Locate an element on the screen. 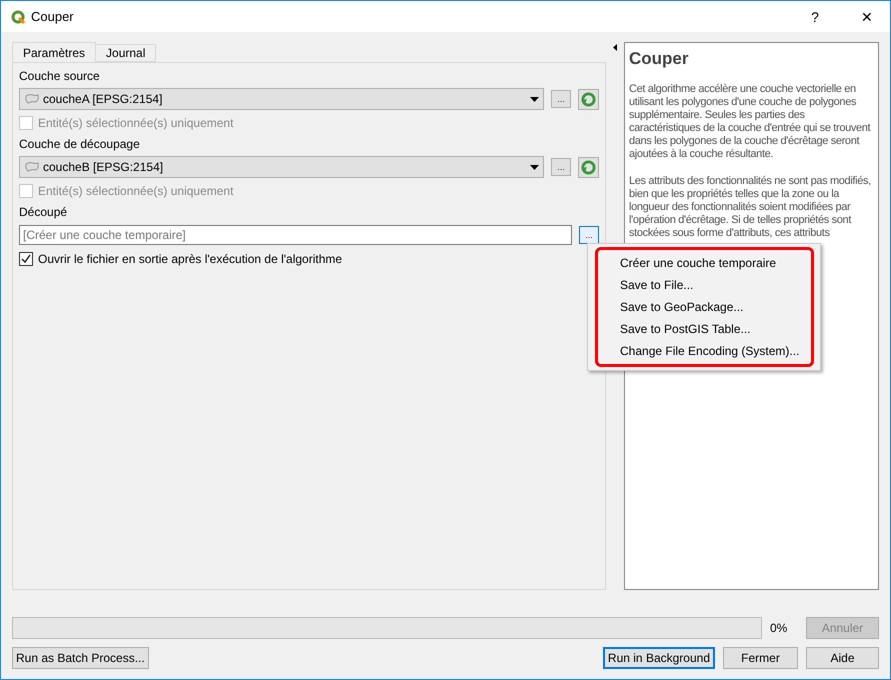  menu-item: Créer une couche temporaire is located at coordinates (704, 263).